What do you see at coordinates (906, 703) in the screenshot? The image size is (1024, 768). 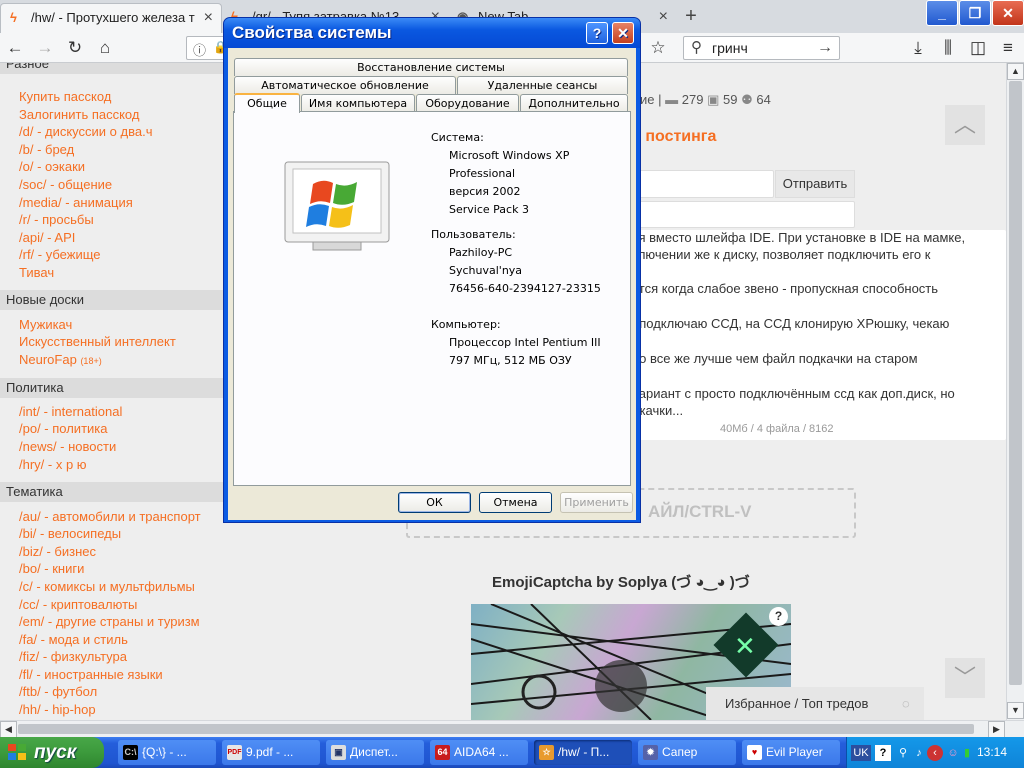 I see `loading-spinner-icon: ◌` at bounding box center [906, 703].